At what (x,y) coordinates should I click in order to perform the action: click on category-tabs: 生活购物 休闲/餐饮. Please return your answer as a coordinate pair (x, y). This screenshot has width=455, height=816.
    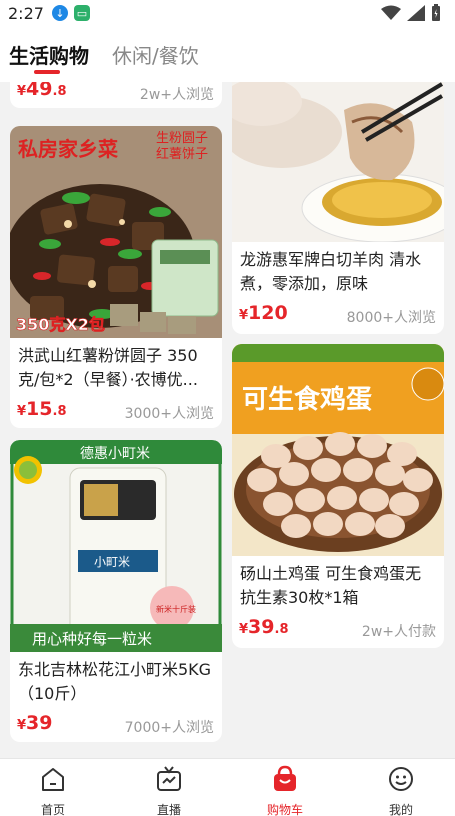
    Looking at the image, I should click on (227, 54).